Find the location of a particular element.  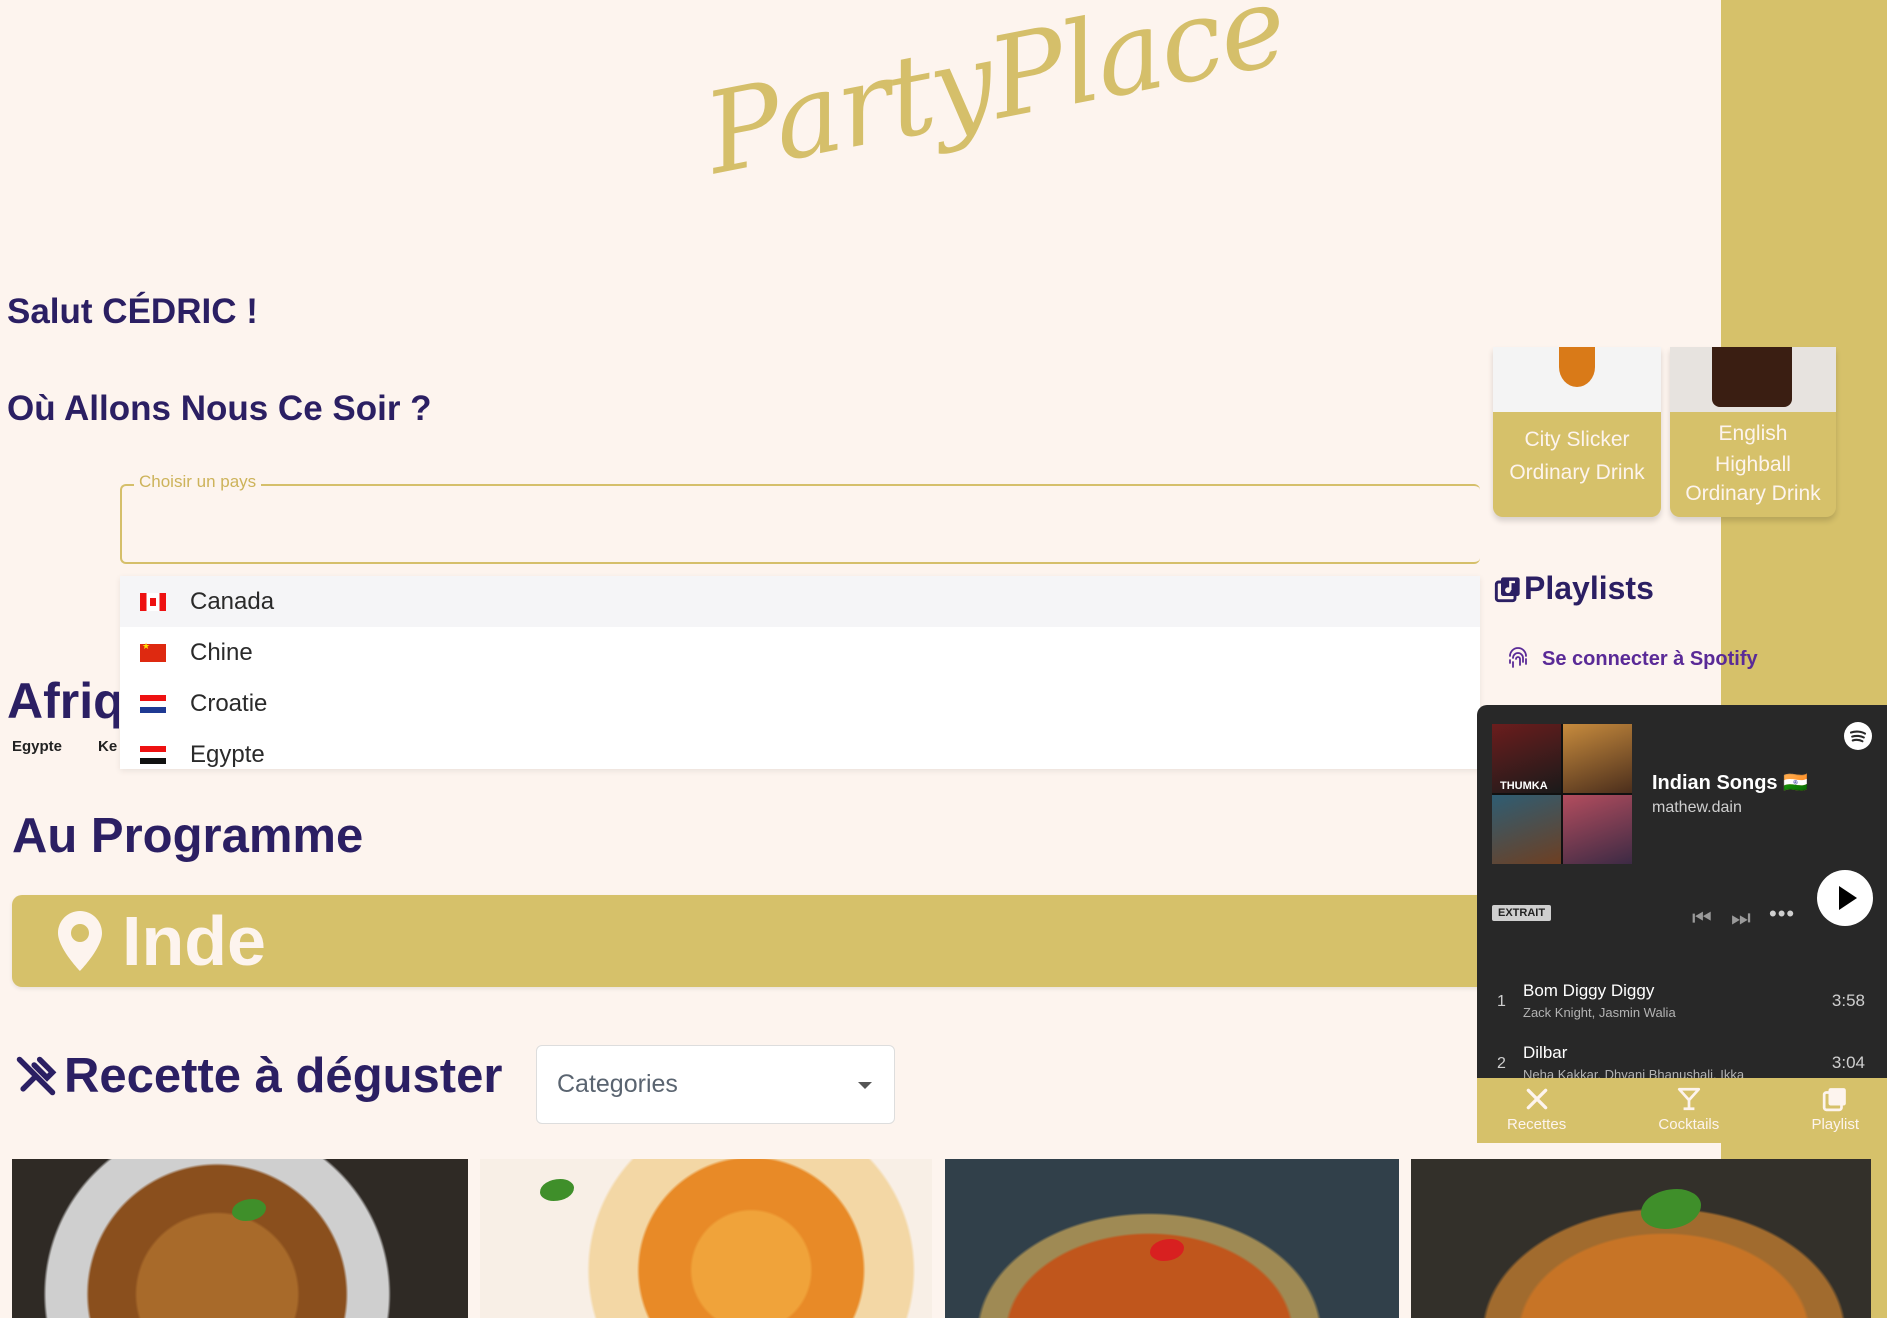

spotify-logo-icon is located at coordinates (1858, 736).